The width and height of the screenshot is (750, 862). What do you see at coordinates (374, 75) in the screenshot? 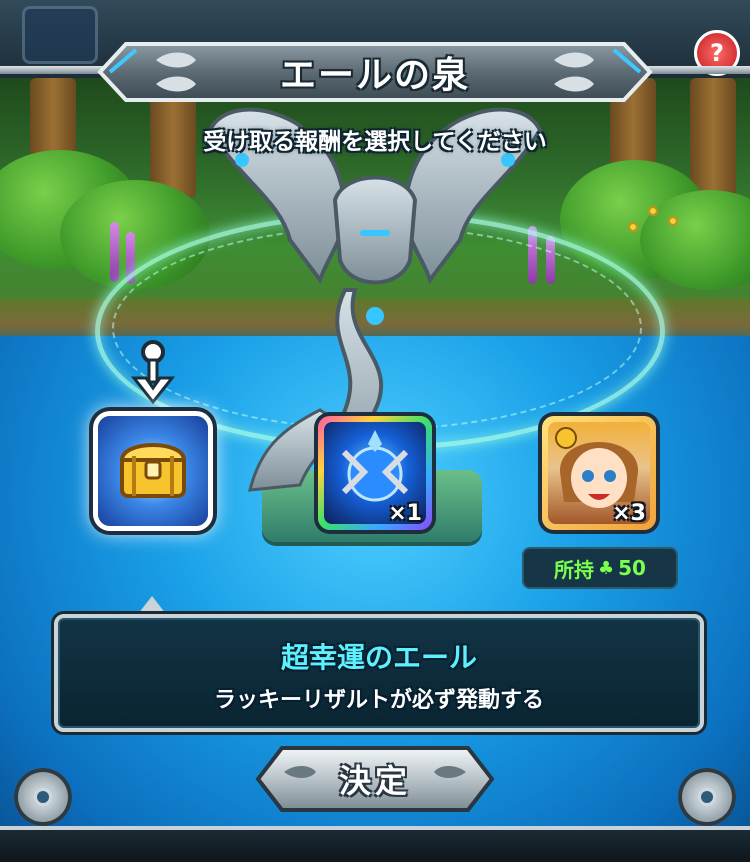
I see `page-title: エールの泉` at bounding box center [374, 75].